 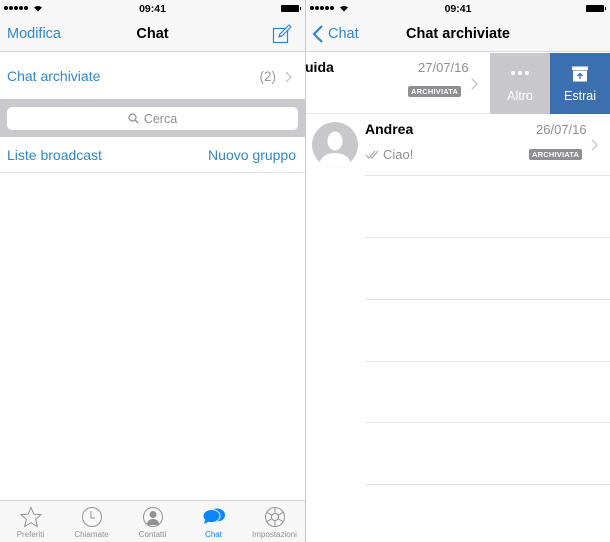 What do you see at coordinates (152, 76) in the screenshot?
I see `archived-chats-row: Chat archiviate (2)` at bounding box center [152, 76].